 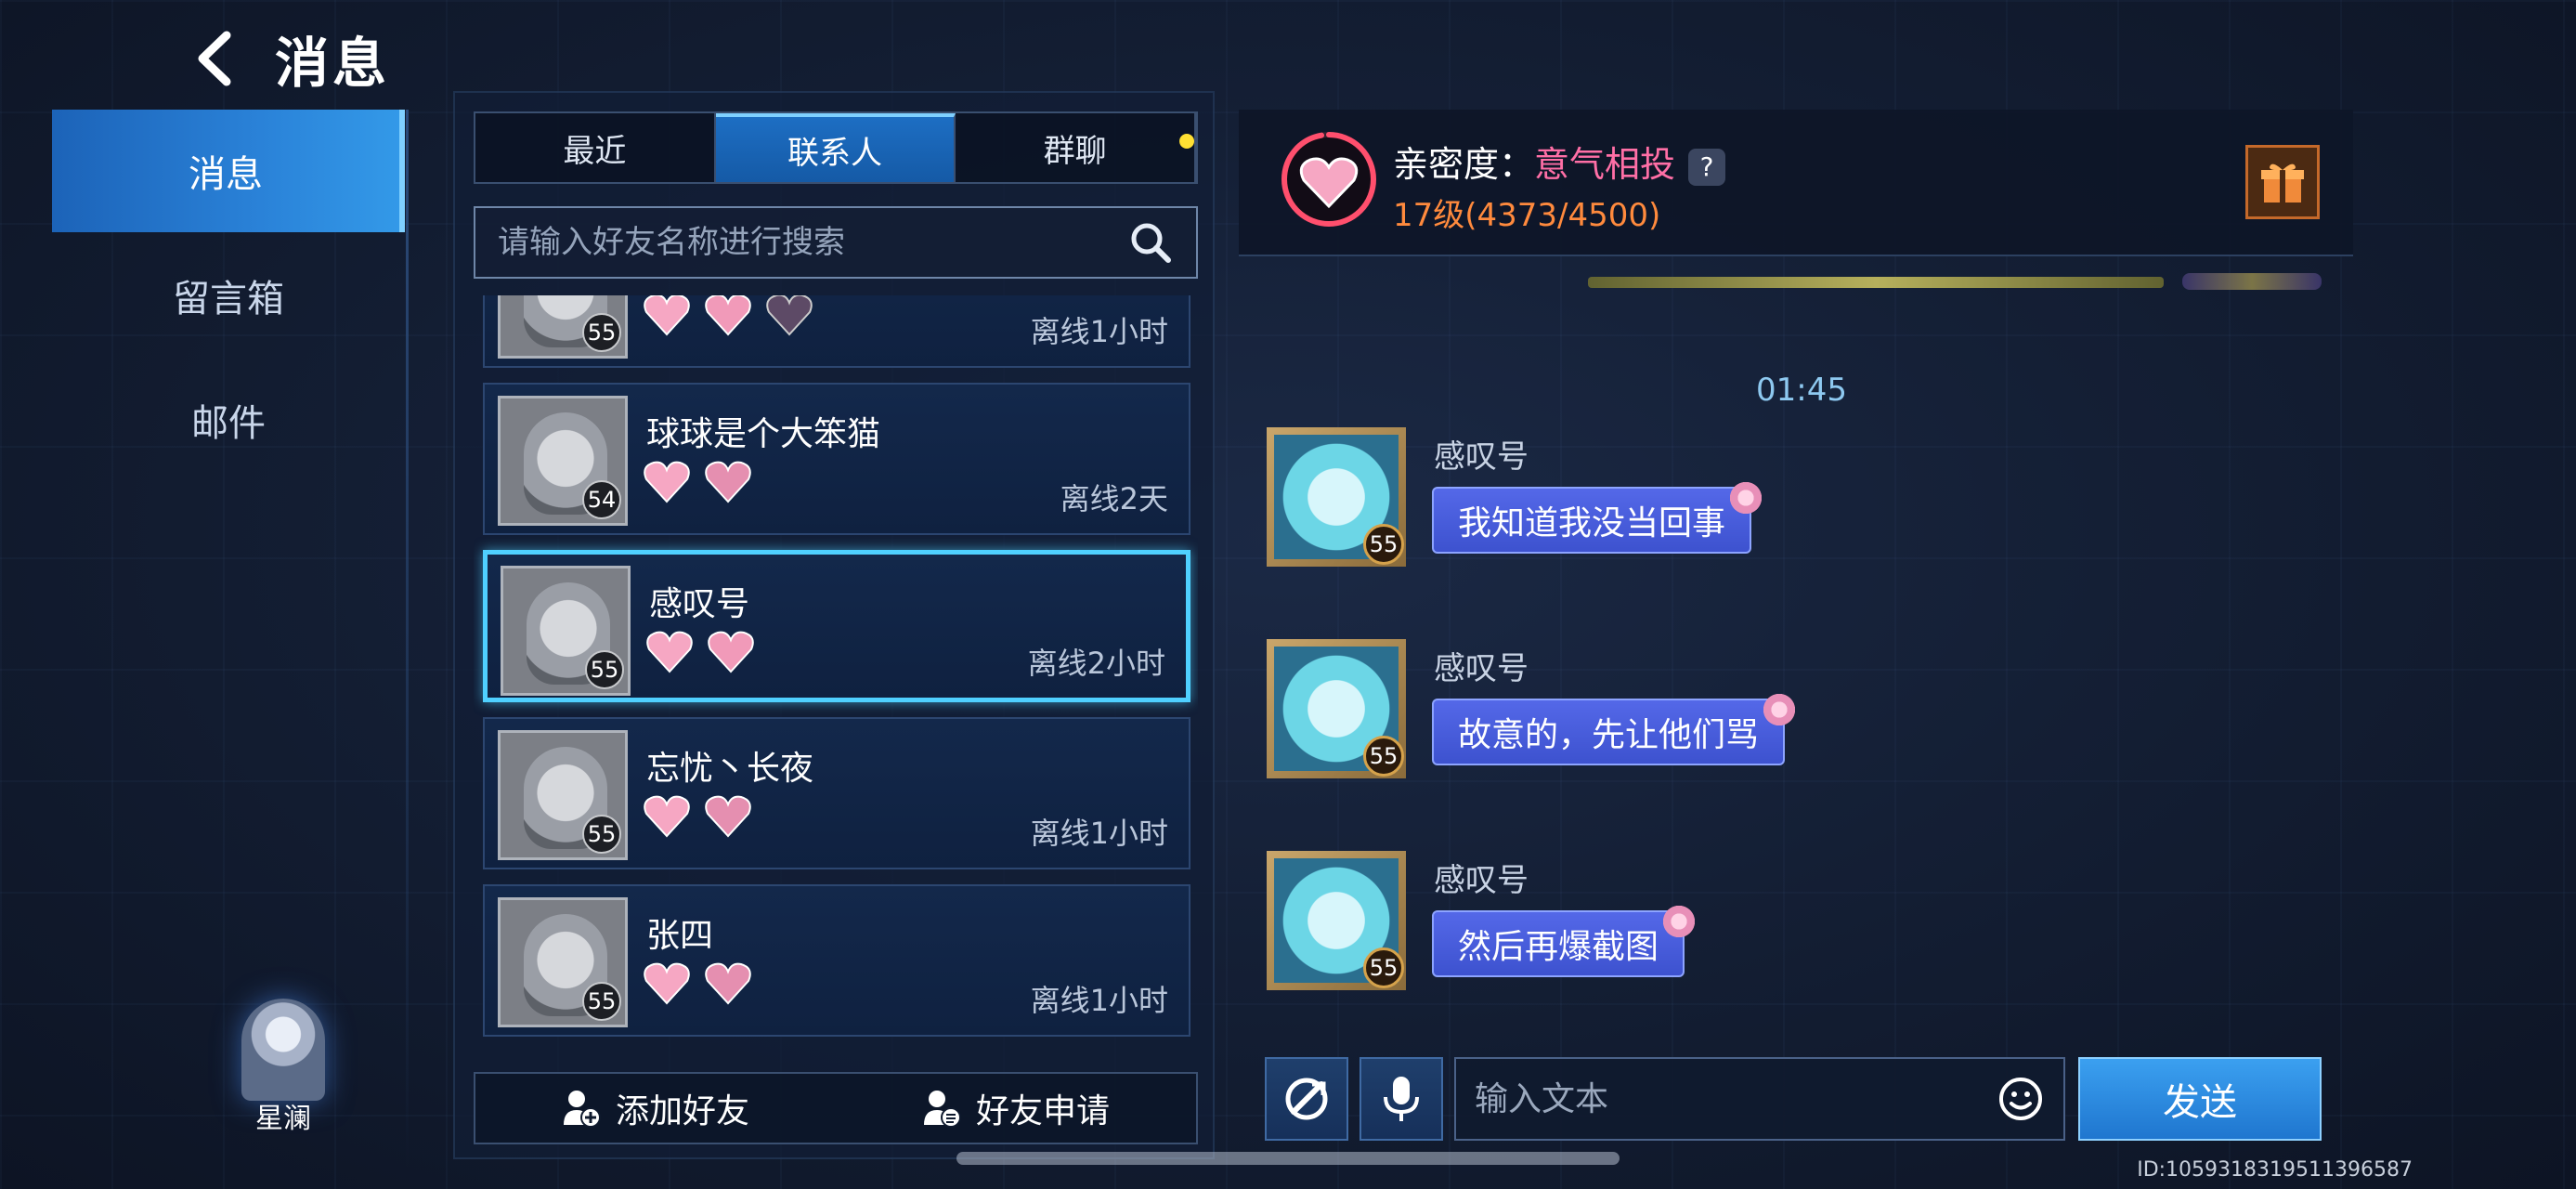 What do you see at coordinates (1150, 243) in the screenshot?
I see `search-icon` at bounding box center [1150, 243].